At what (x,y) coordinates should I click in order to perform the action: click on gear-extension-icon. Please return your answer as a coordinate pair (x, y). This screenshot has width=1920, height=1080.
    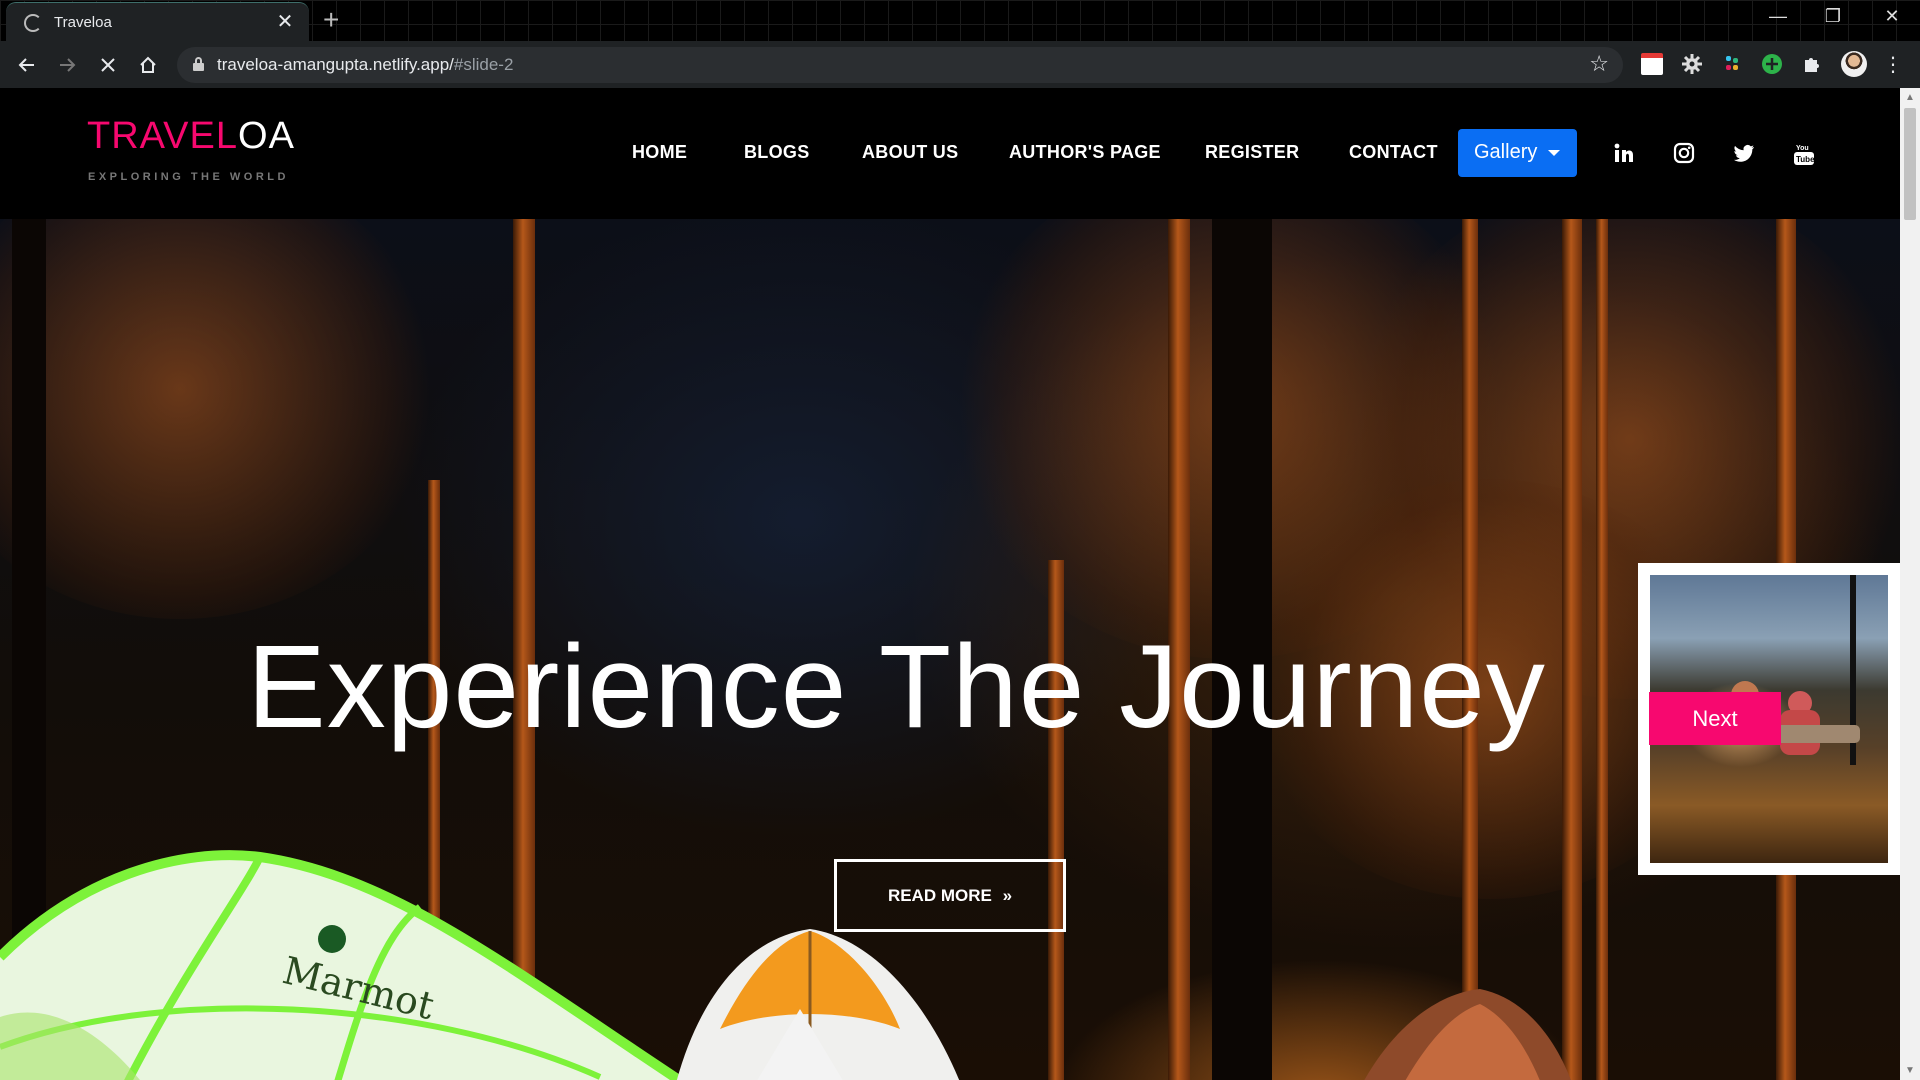
    Looking at the image, I should click on (1692, 64).